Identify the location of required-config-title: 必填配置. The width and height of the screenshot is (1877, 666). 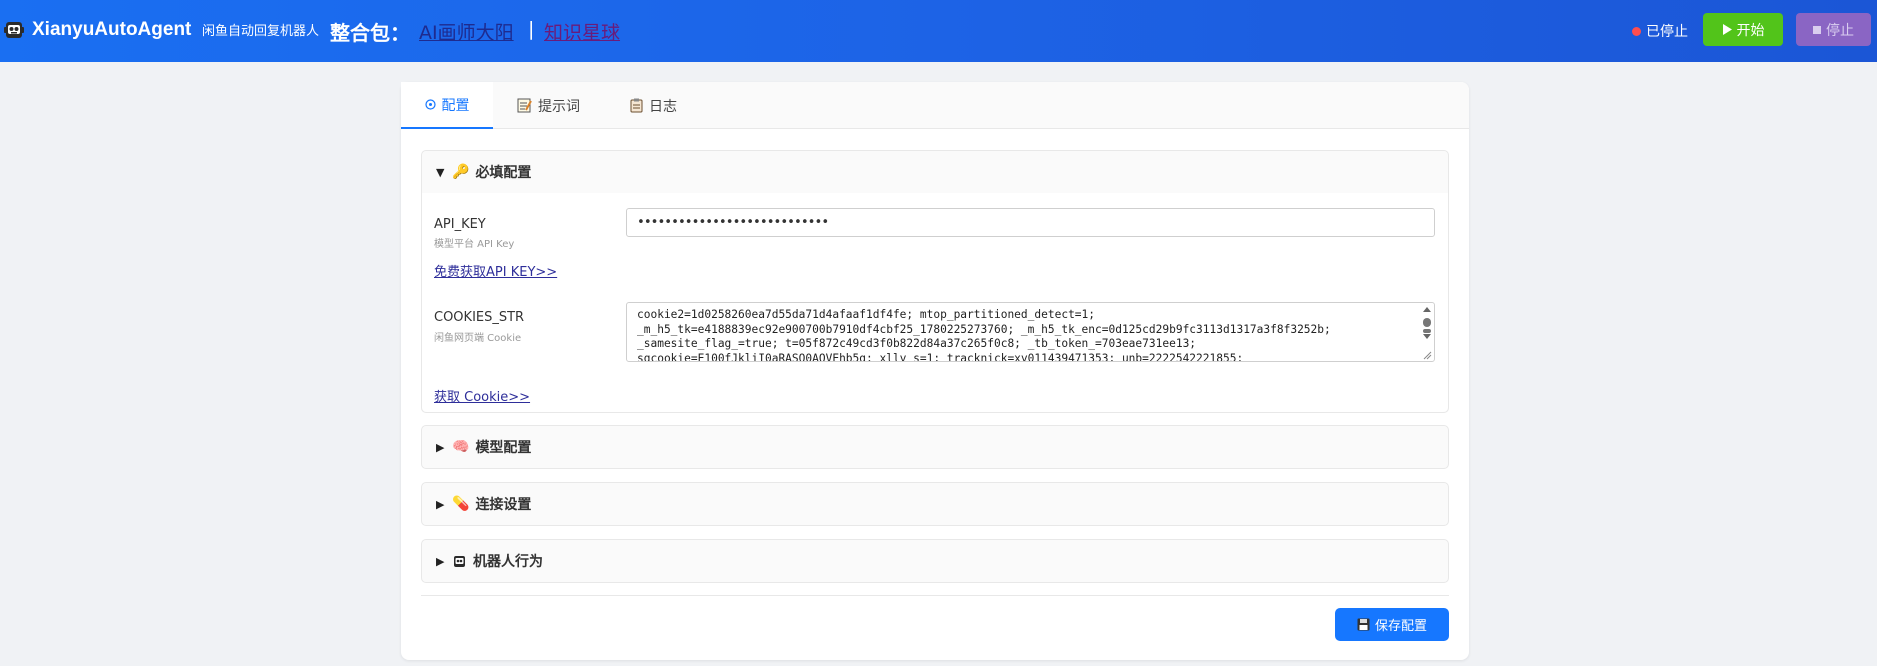
(503, 173).